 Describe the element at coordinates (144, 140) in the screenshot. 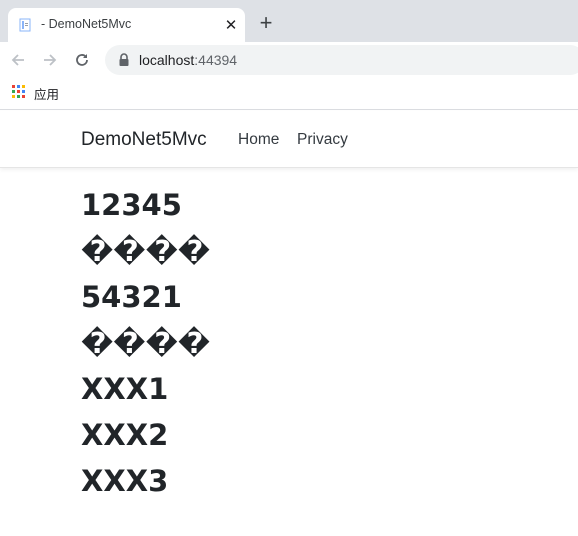

I see `site-brand-link: DemoNet5Mvc` at that location.